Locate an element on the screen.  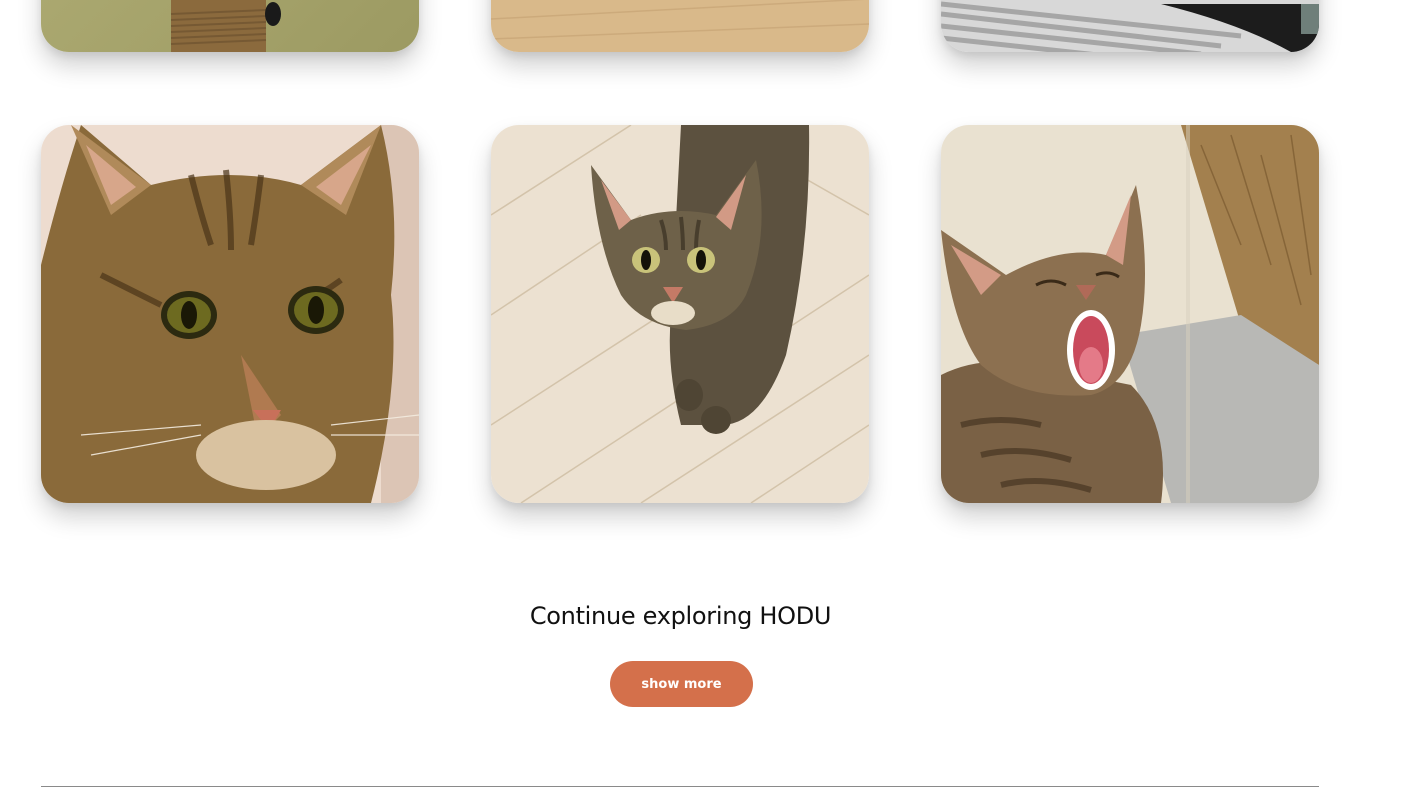
photo-card-cat-closeup is located at coordinates (230, 314).